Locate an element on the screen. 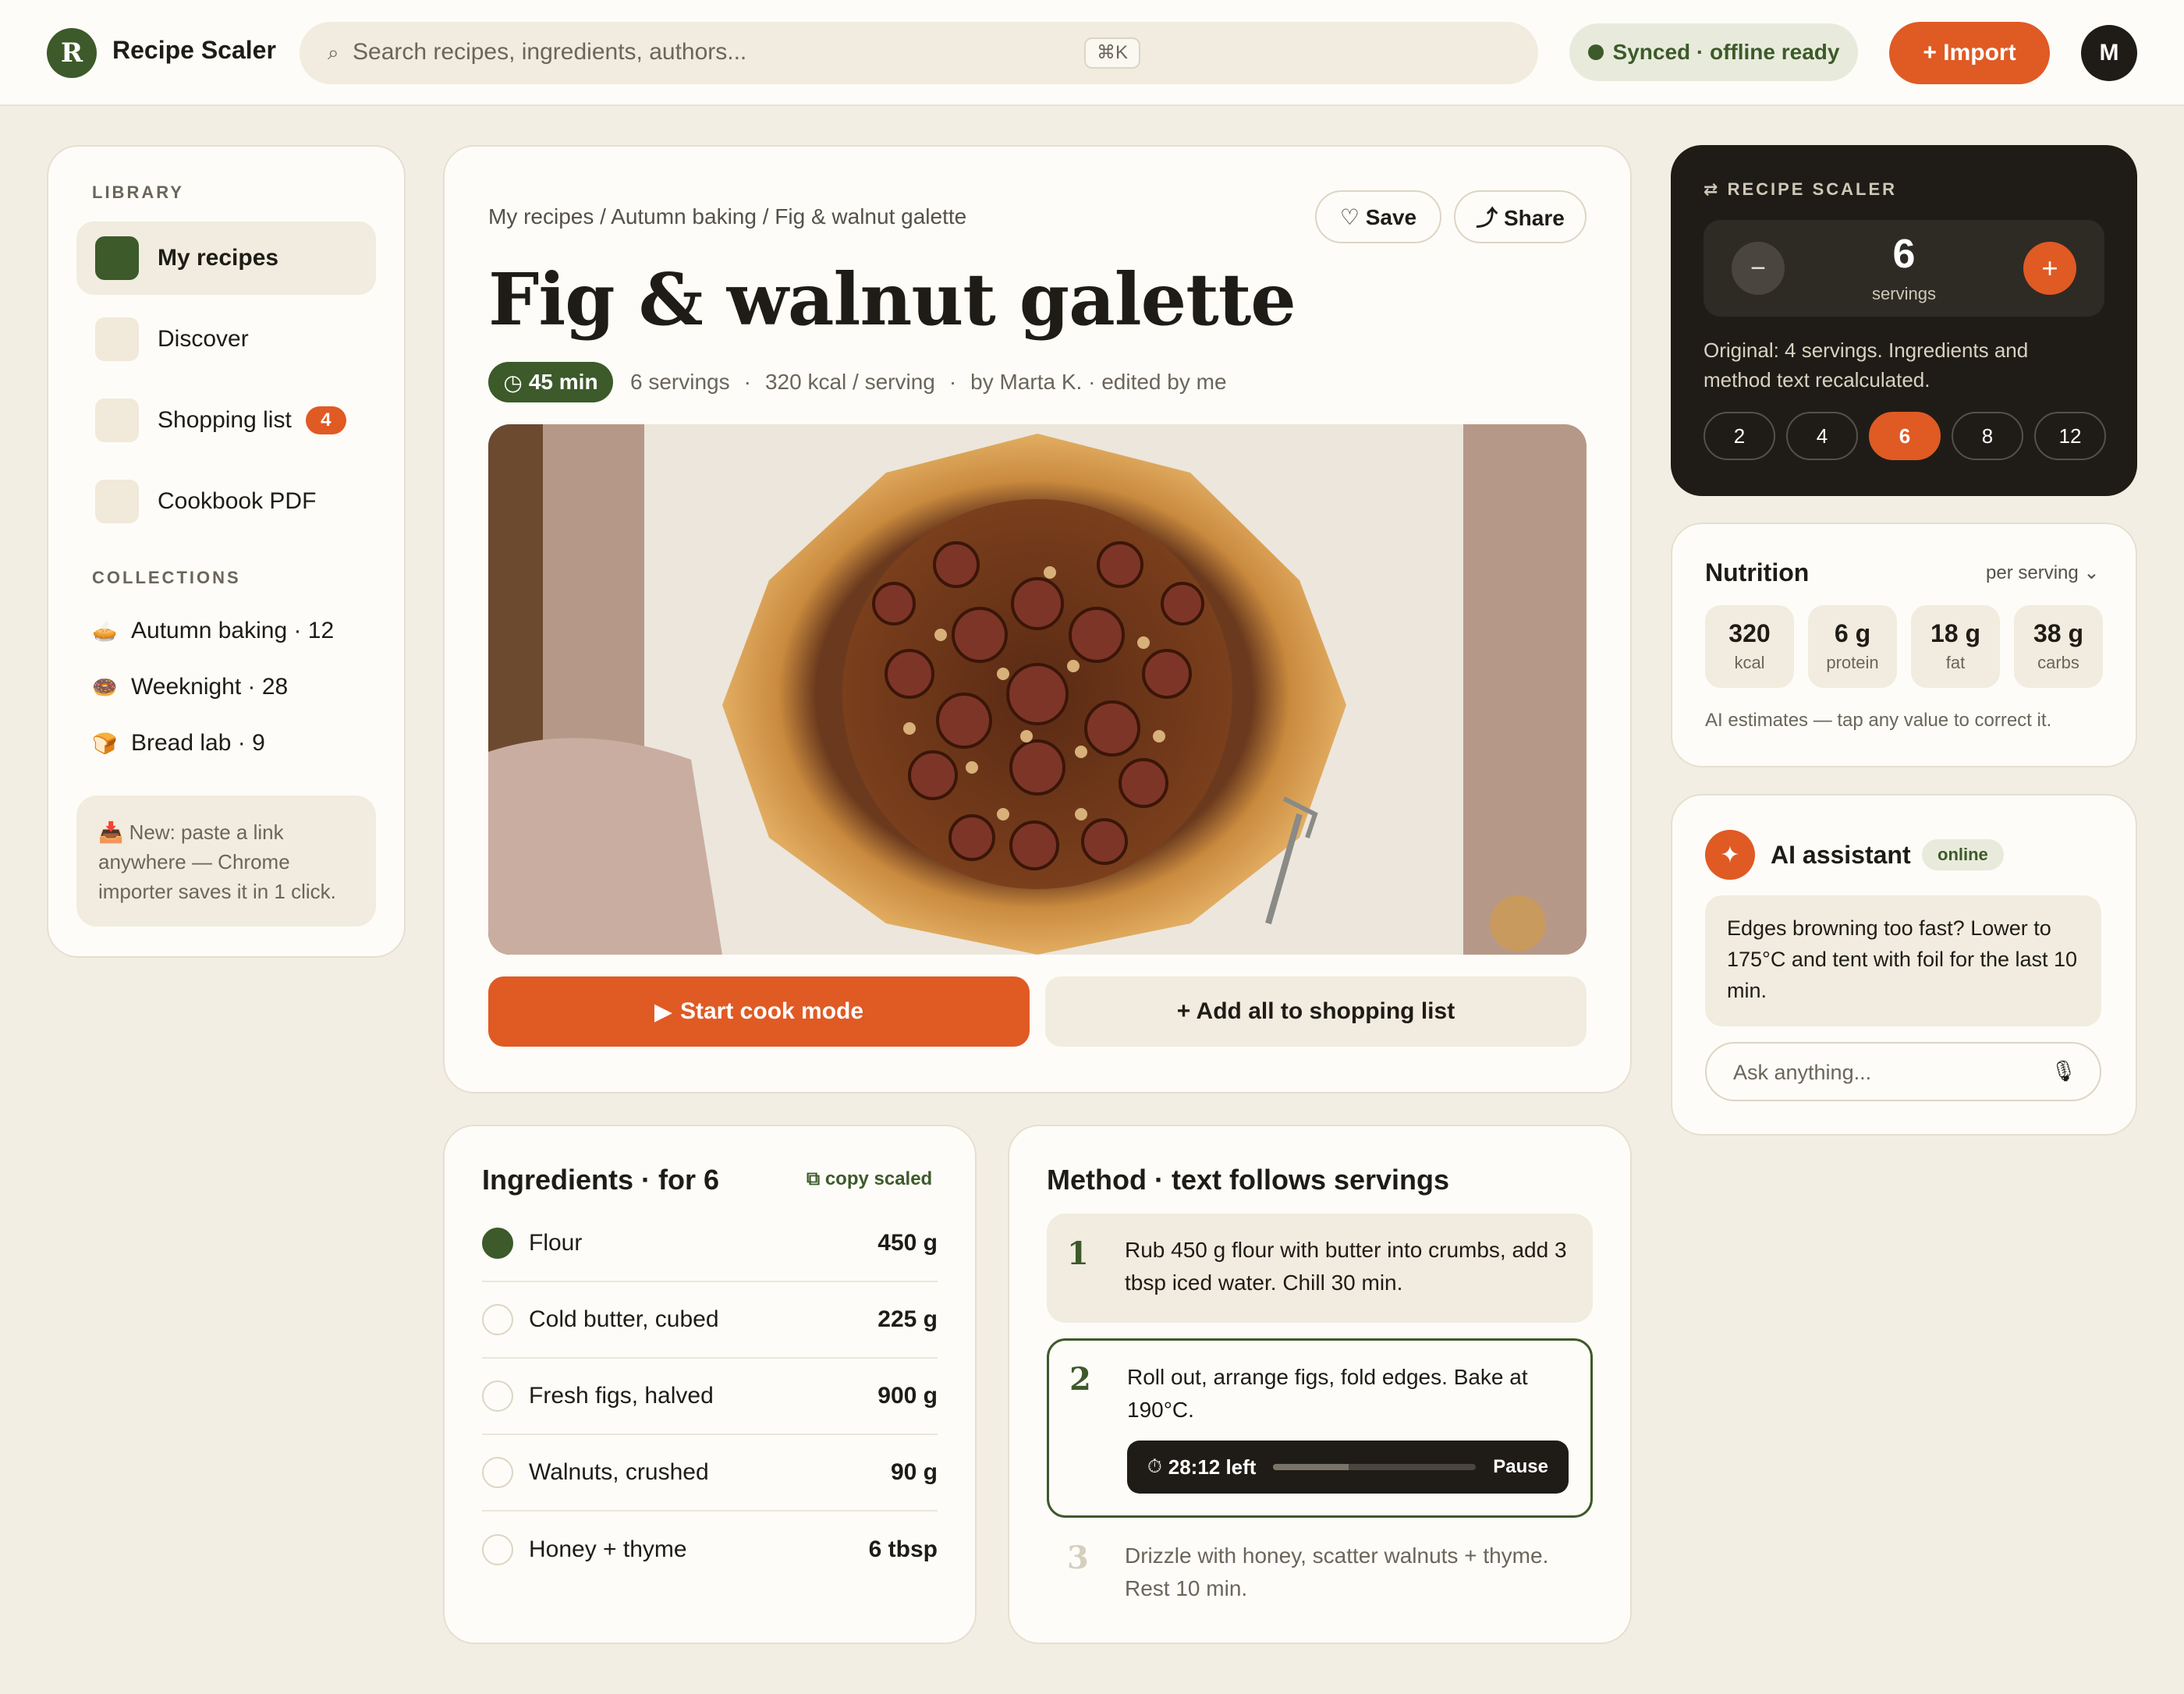 The width and height of the screenshot is (2184, 1694). nutrition-value: 320 is located at coordinates (1750, 633).